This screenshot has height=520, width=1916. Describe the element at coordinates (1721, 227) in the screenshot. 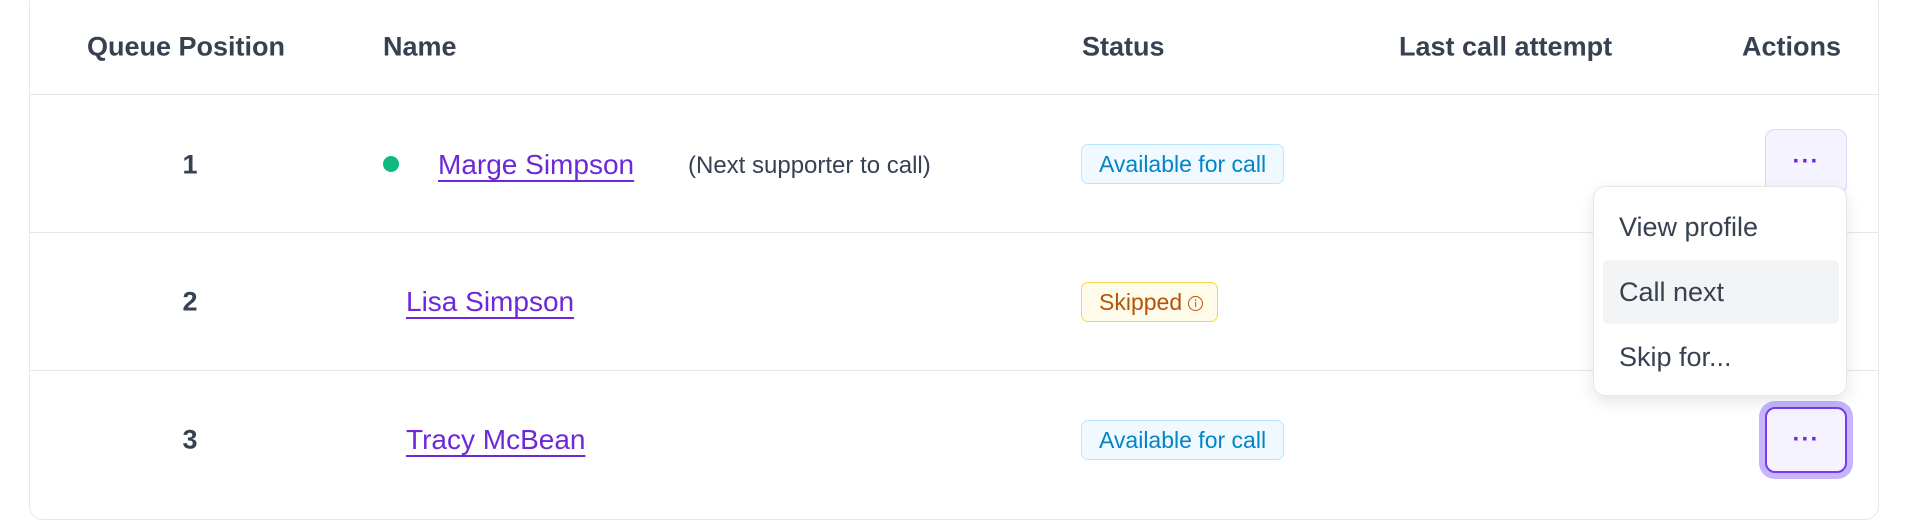

I see `menu-item-view-profile: View profile` at that location.